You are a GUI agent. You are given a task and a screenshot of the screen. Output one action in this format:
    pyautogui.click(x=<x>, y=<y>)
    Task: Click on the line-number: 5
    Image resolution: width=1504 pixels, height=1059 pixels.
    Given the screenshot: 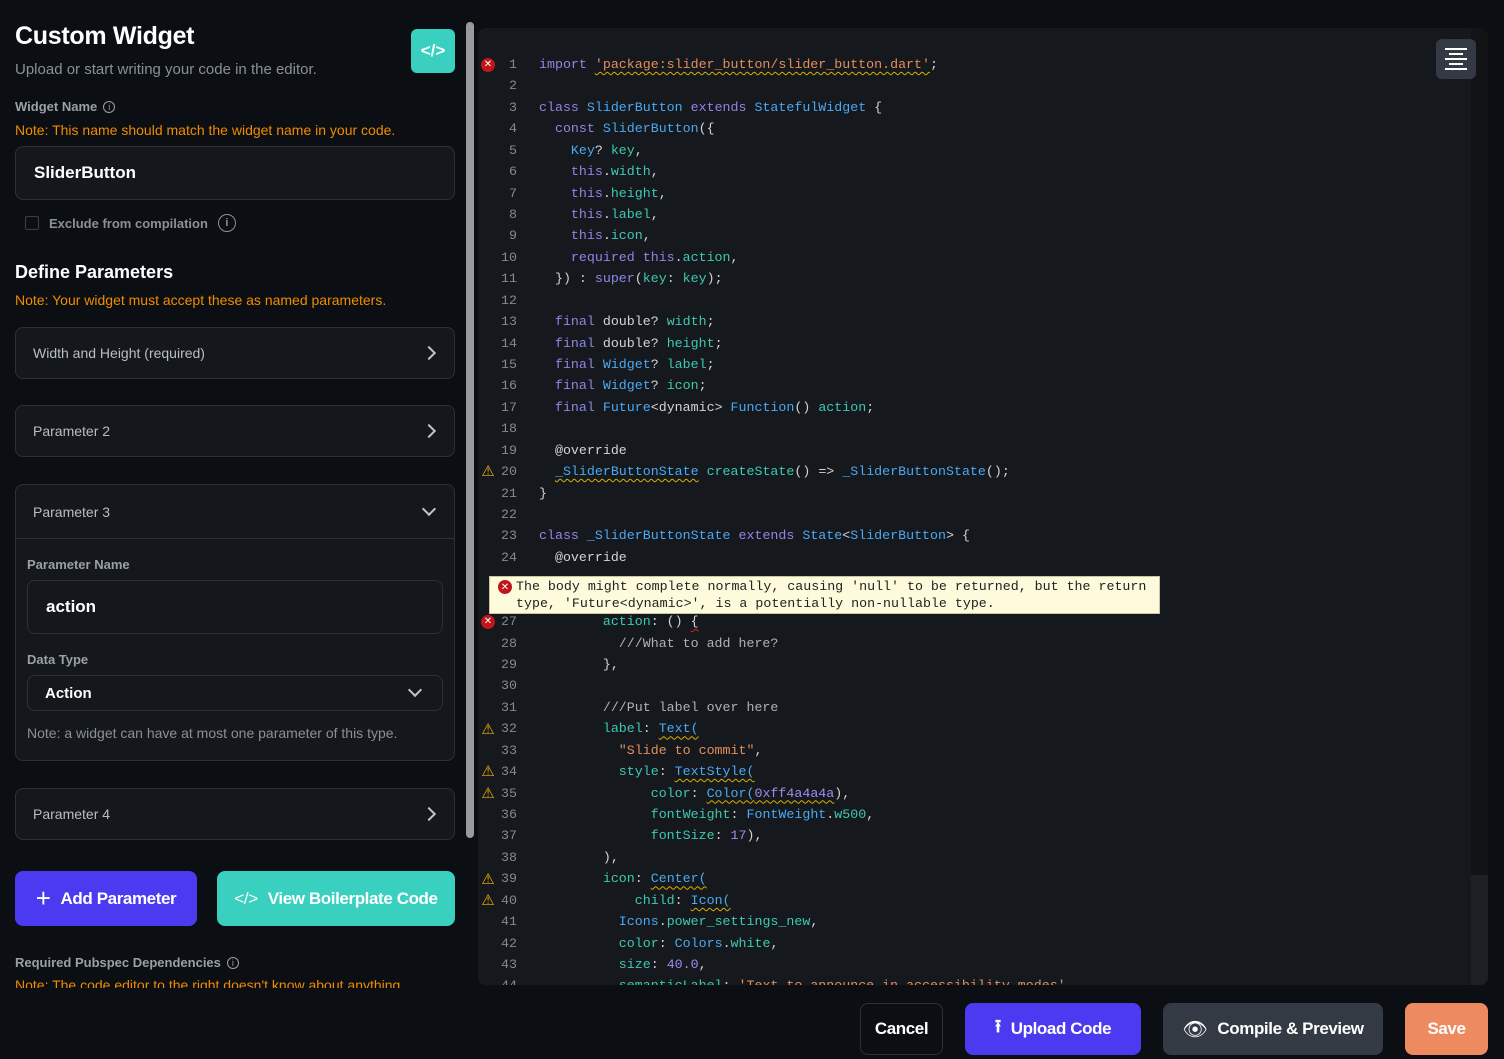 What is the action you would take?
    pyautogui.click(x=513, y=150)
    